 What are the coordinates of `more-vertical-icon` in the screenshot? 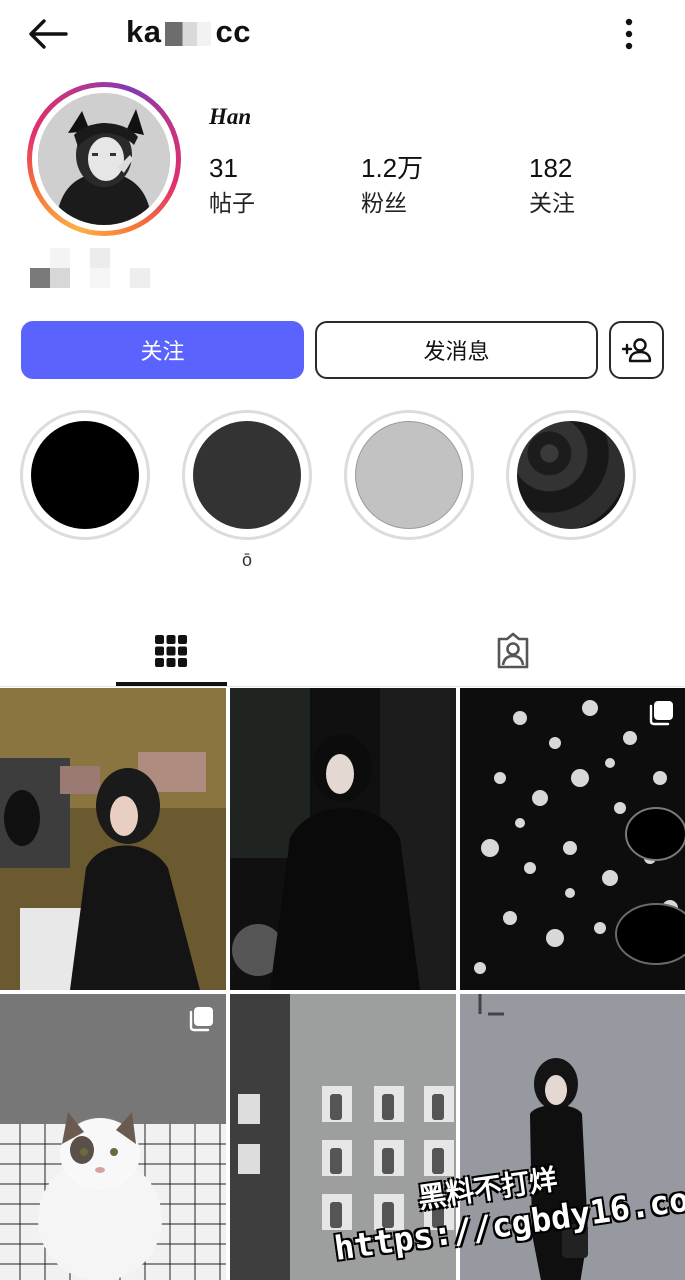 It's located at (629, 34).